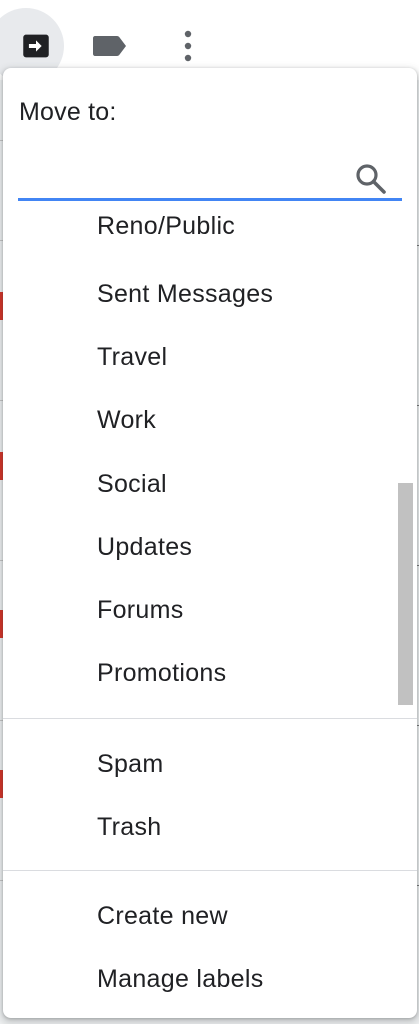 Image resolution: width=419 pixels, height=1024 pixels. What do you see at coordinates (180, 178) in the screenshot?
I see `search-input` at bounding box center [180, 178].